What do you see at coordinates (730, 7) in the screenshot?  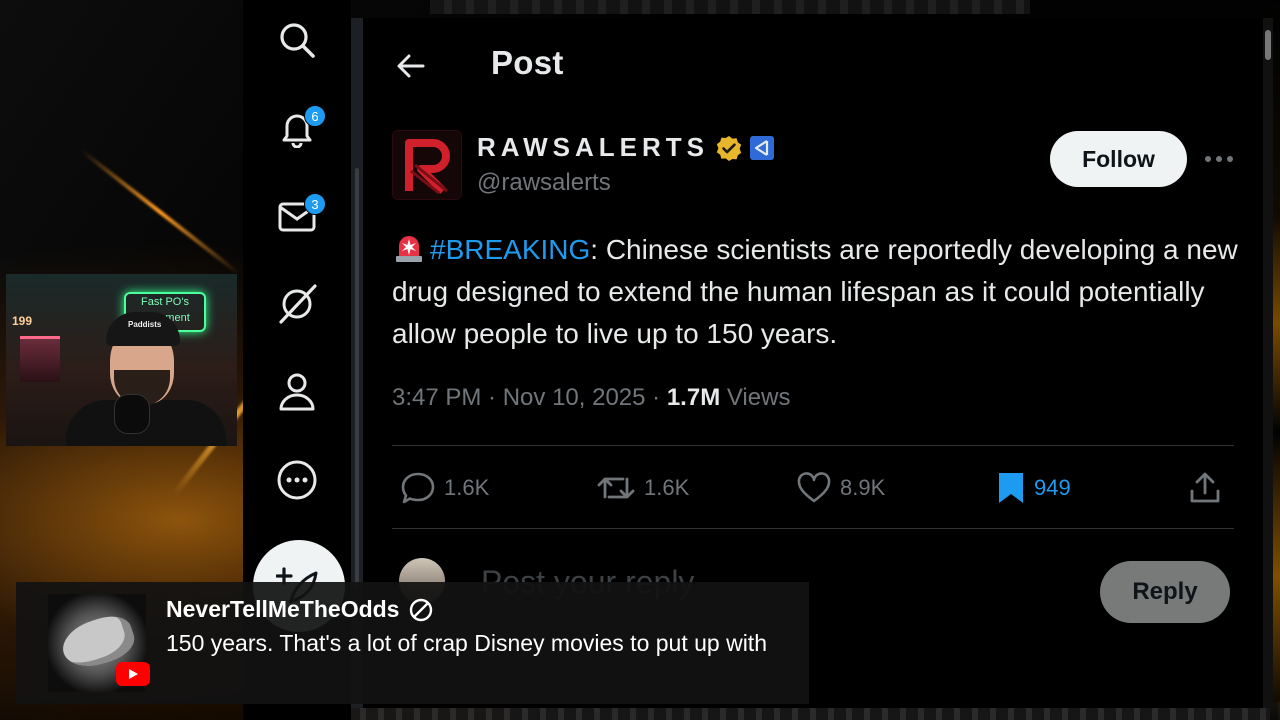 I see `speaker-grill-top` at bounding box center [730, 7].